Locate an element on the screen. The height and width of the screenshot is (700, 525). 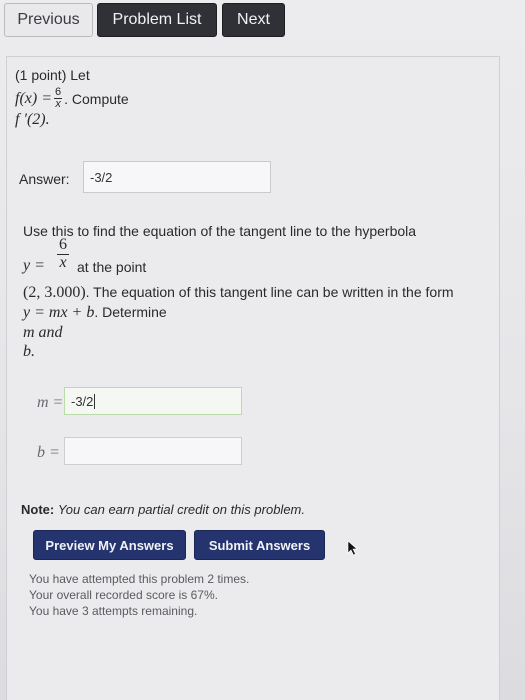
derivative-expression: f ′(2). is located at coordinates (32, 119).